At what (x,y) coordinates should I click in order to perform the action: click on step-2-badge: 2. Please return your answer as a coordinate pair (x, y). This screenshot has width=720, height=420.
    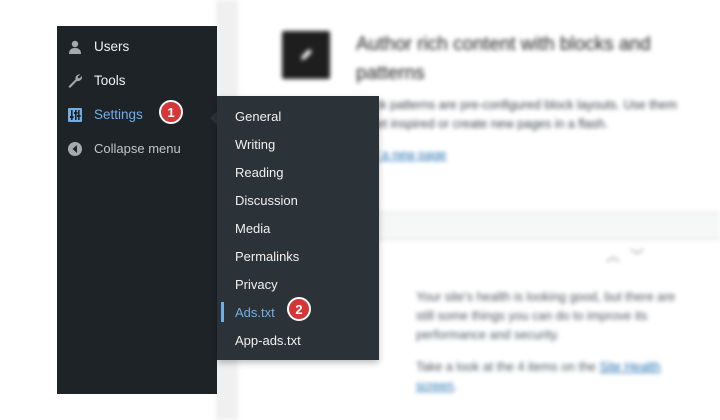
    Looking at the image, I should click on (299, 309).